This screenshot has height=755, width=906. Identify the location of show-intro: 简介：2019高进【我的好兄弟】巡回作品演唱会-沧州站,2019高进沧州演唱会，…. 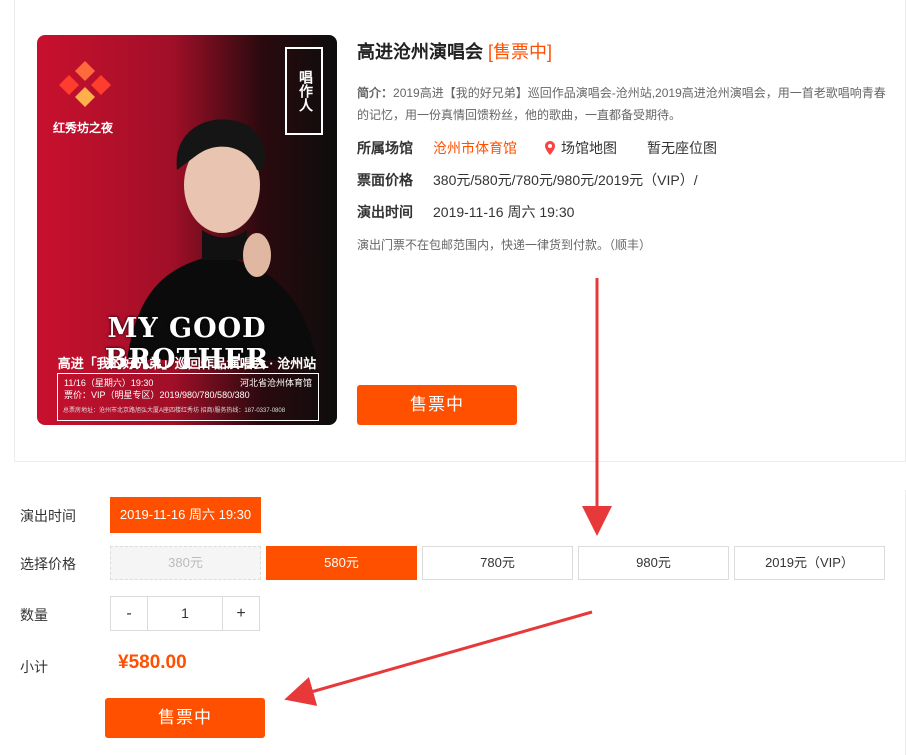
(627, 104).